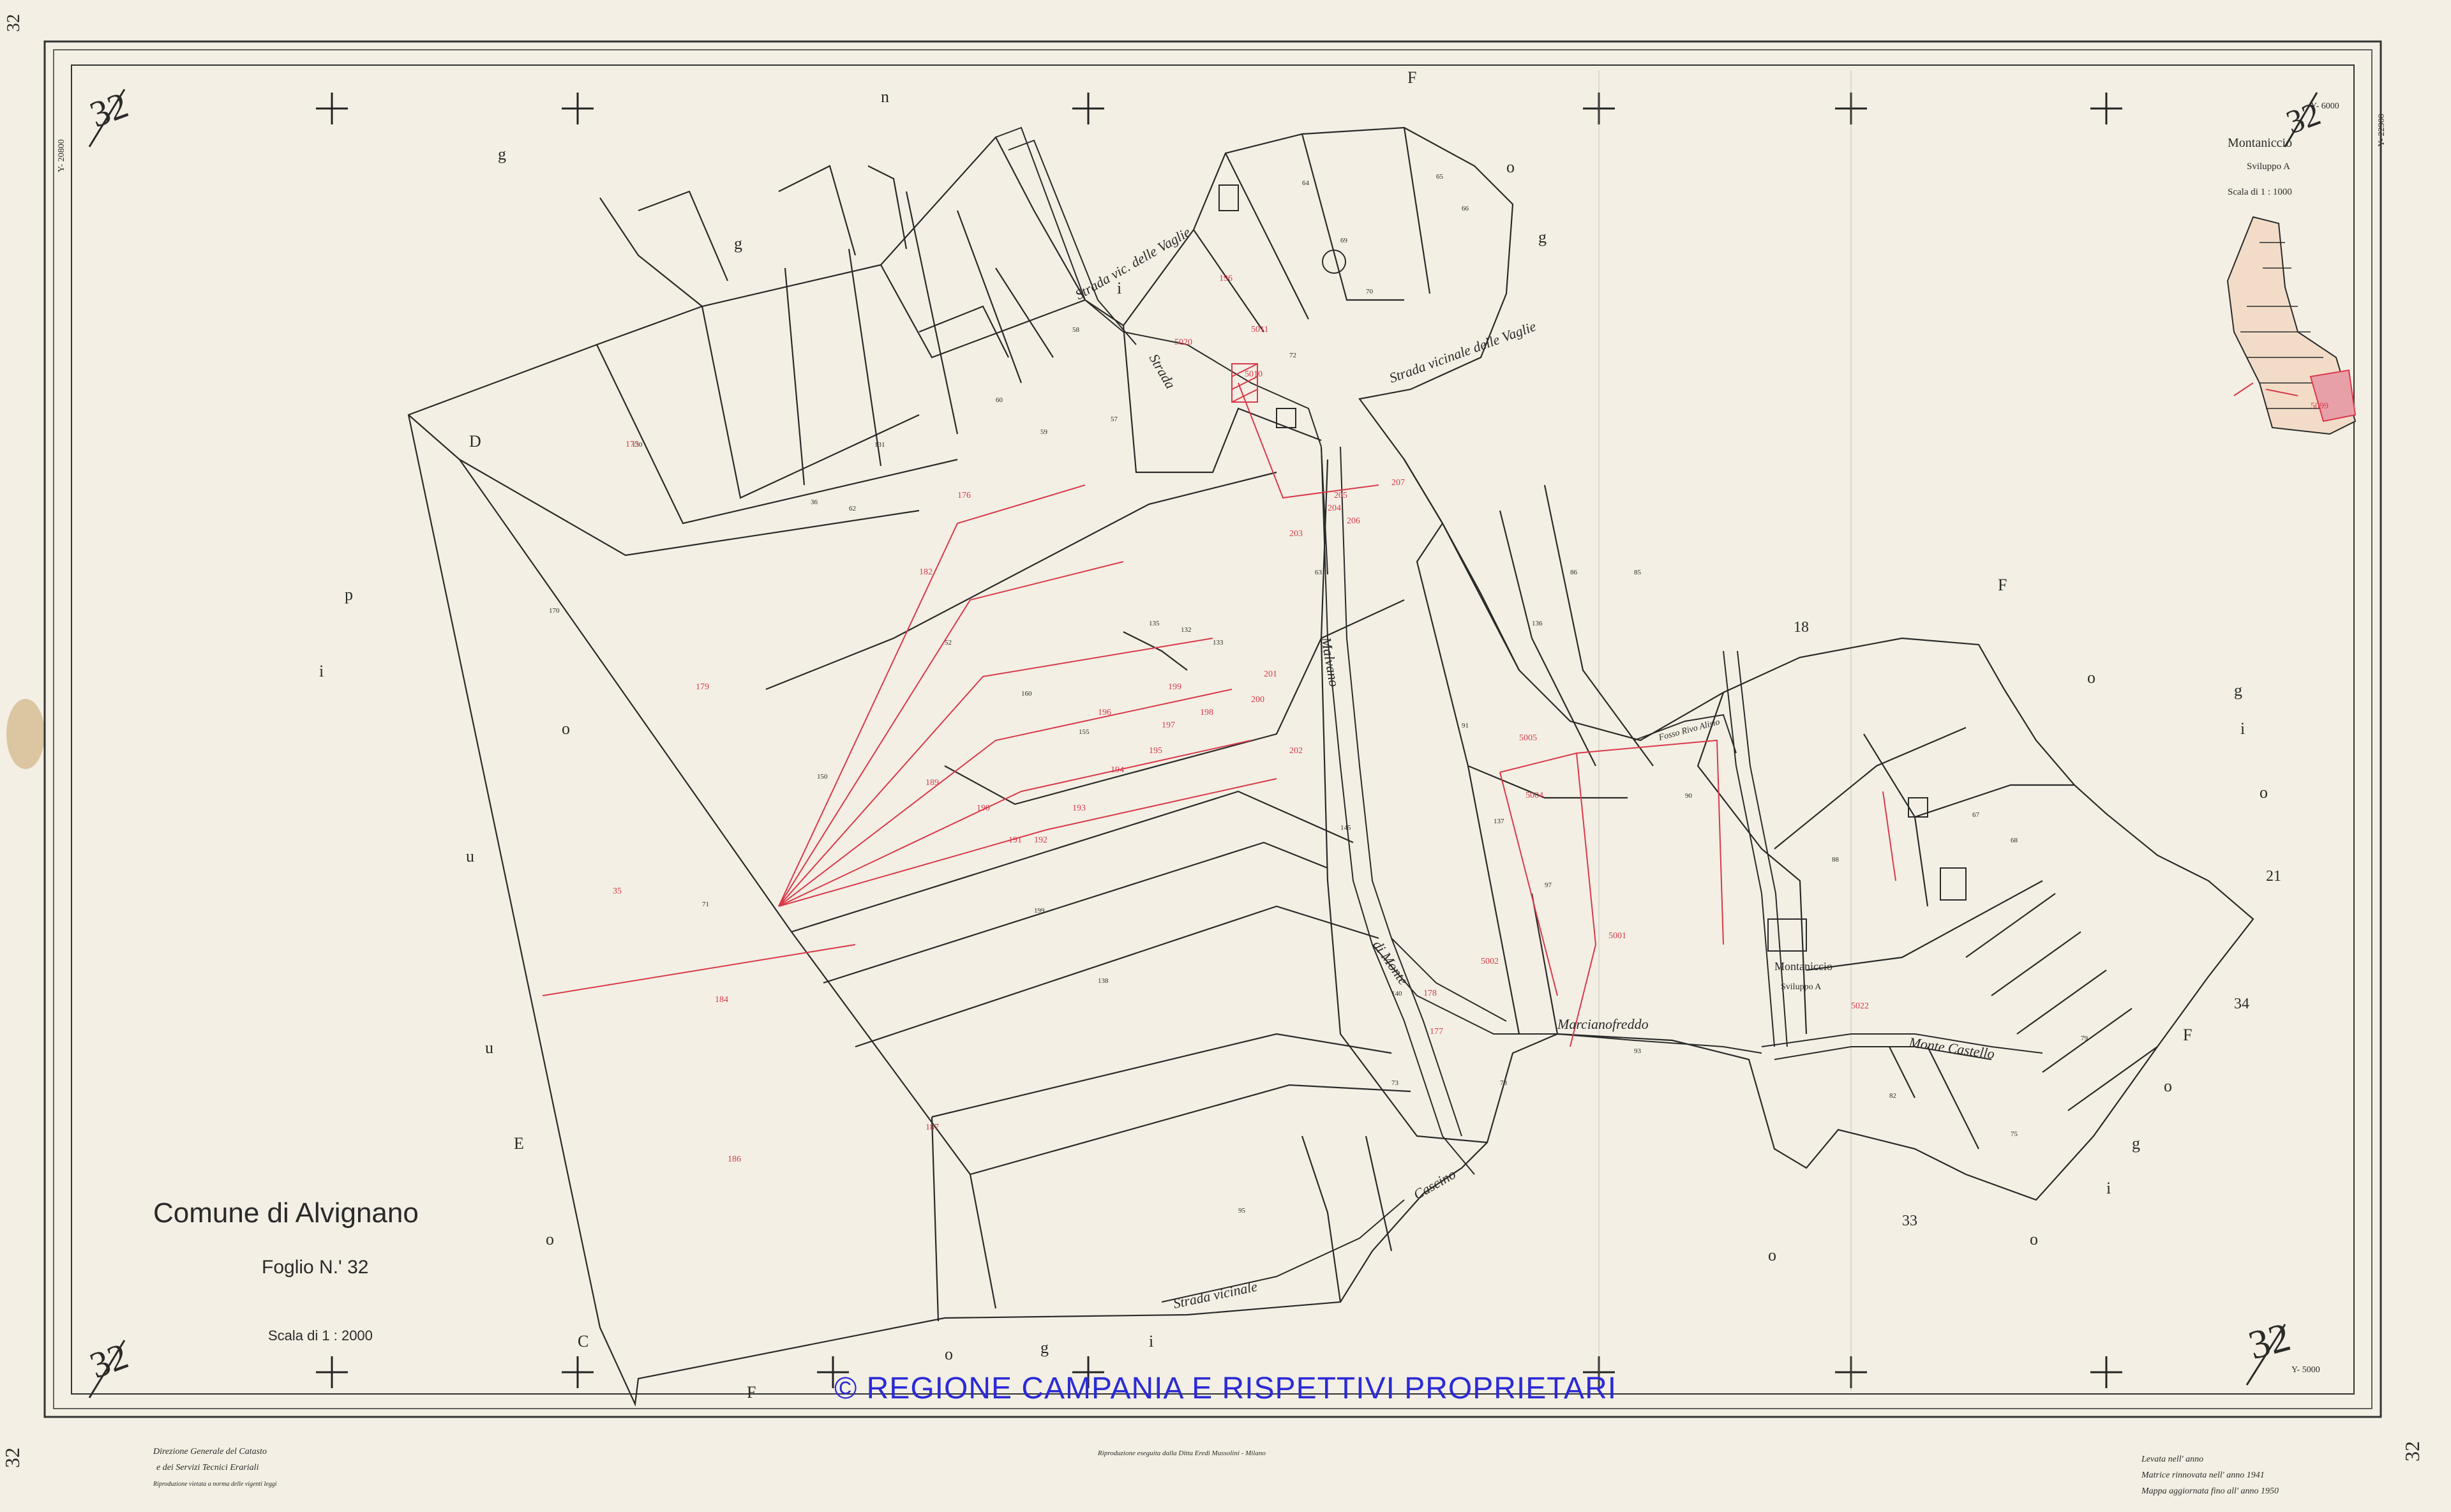 The height and width of the screenshot is (1512, 2451). I want to click on svg-text: 60, so click(1000, 400).